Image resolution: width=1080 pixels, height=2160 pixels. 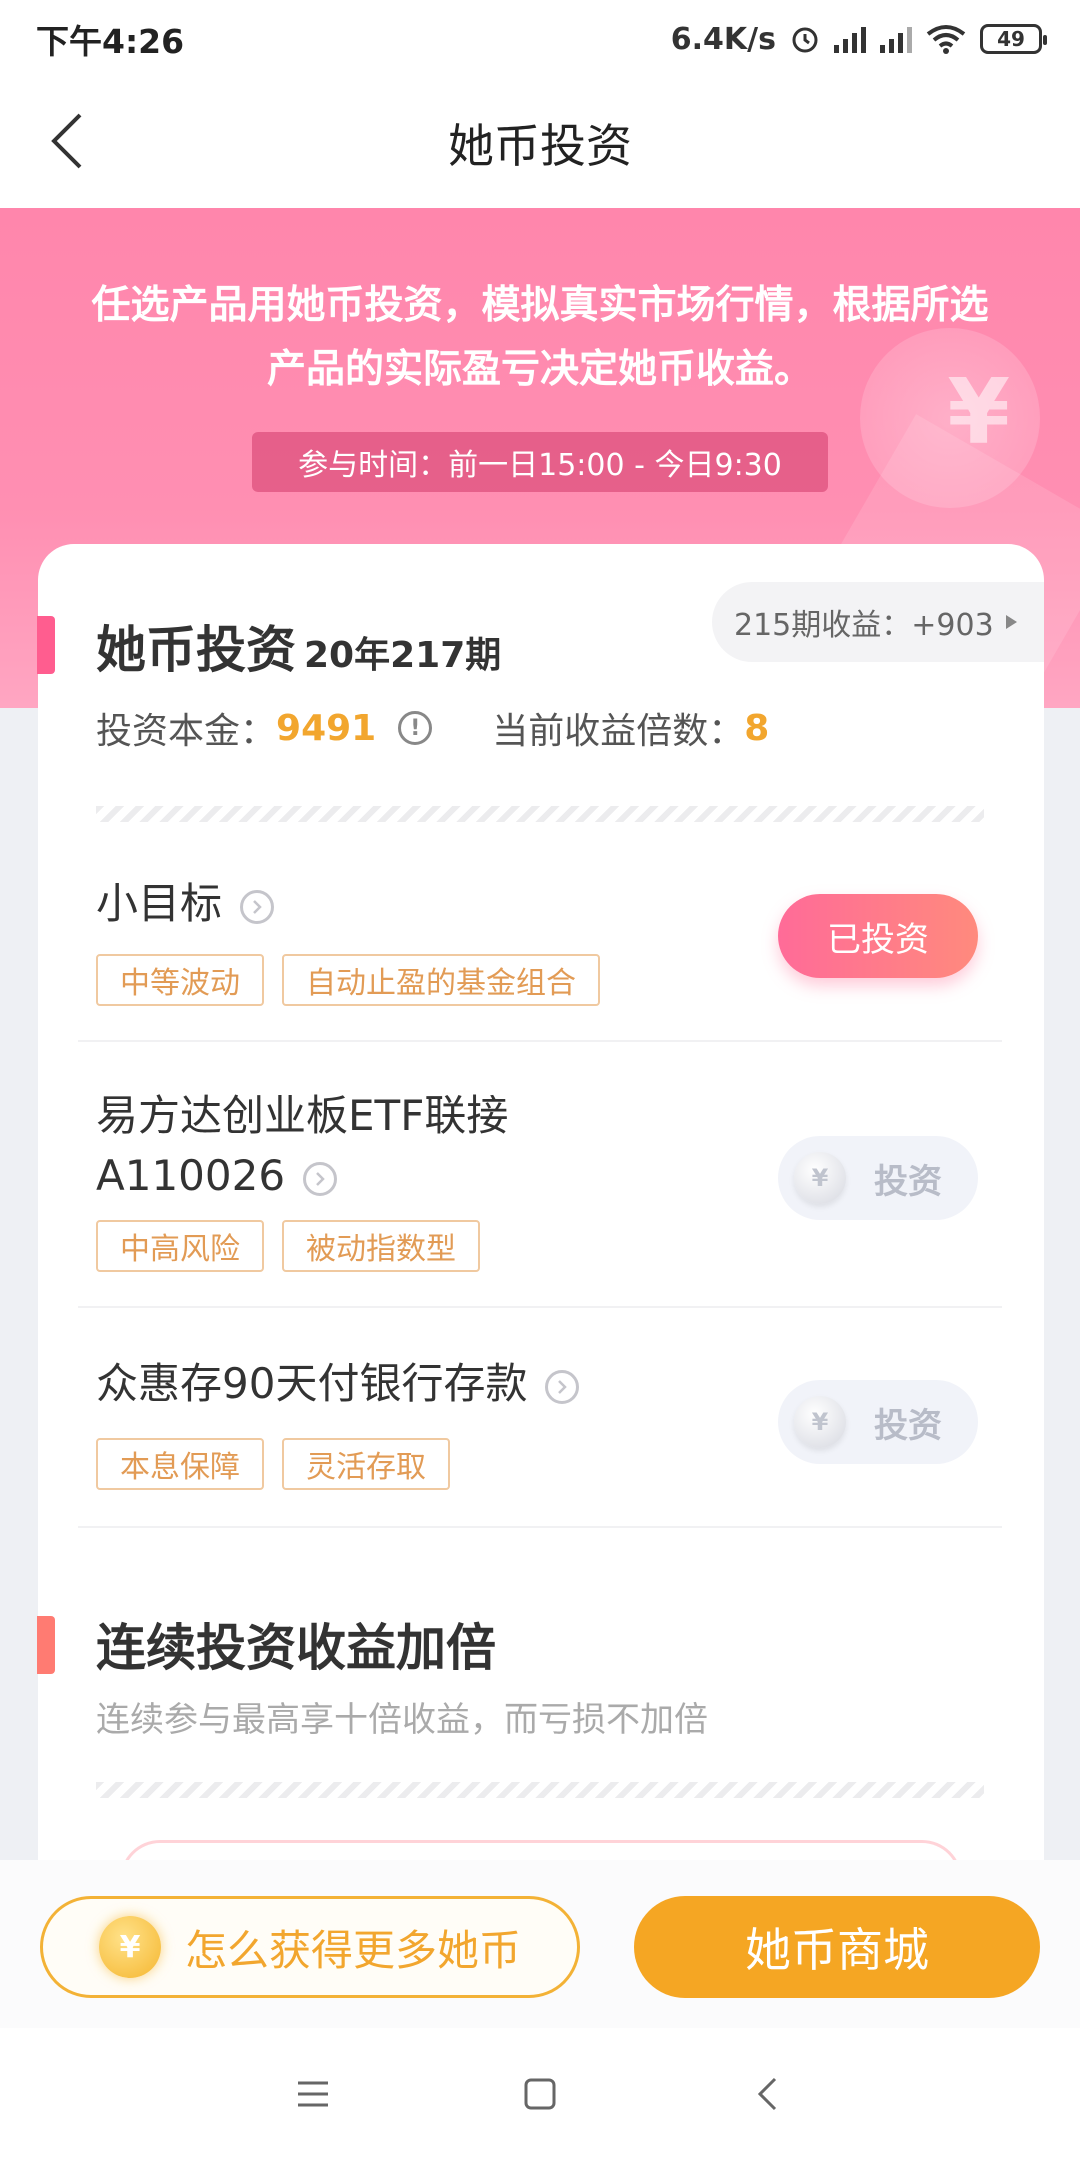 What do you see at coordinates (159, 903) in the screenshot?
I see `product-name: 小目标` at bounding box center [159, 903].